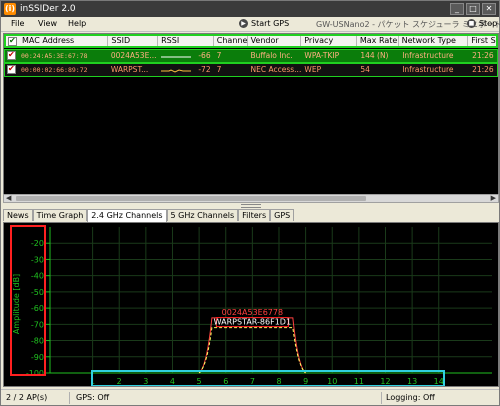 This screenshot has width=500, height=406. Describe the element at coordinates (60, 215) in the screenshot. I see `tab-time-graph: Time Graph` at that location.